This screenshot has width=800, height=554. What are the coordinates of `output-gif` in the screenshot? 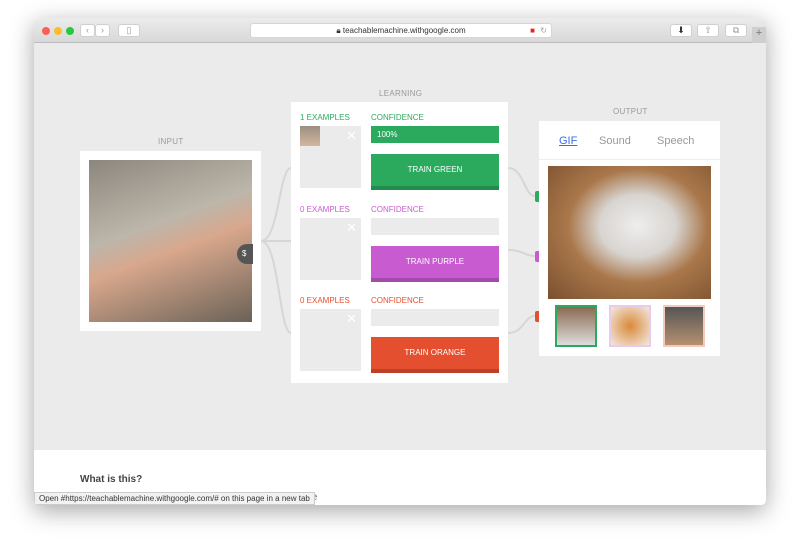 It's located at (629, 232).